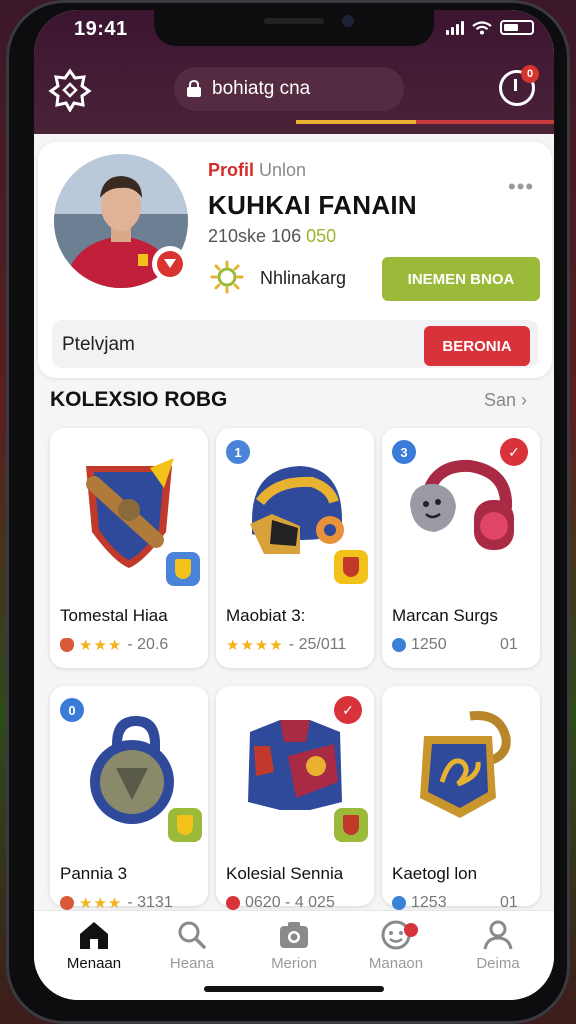 The image size is (576, 1024). Describe the element at coordinates (129, 548) in the screenshot. I see `collection-card: Tomestal Hiaa ★★★ - 20.6` at that location.